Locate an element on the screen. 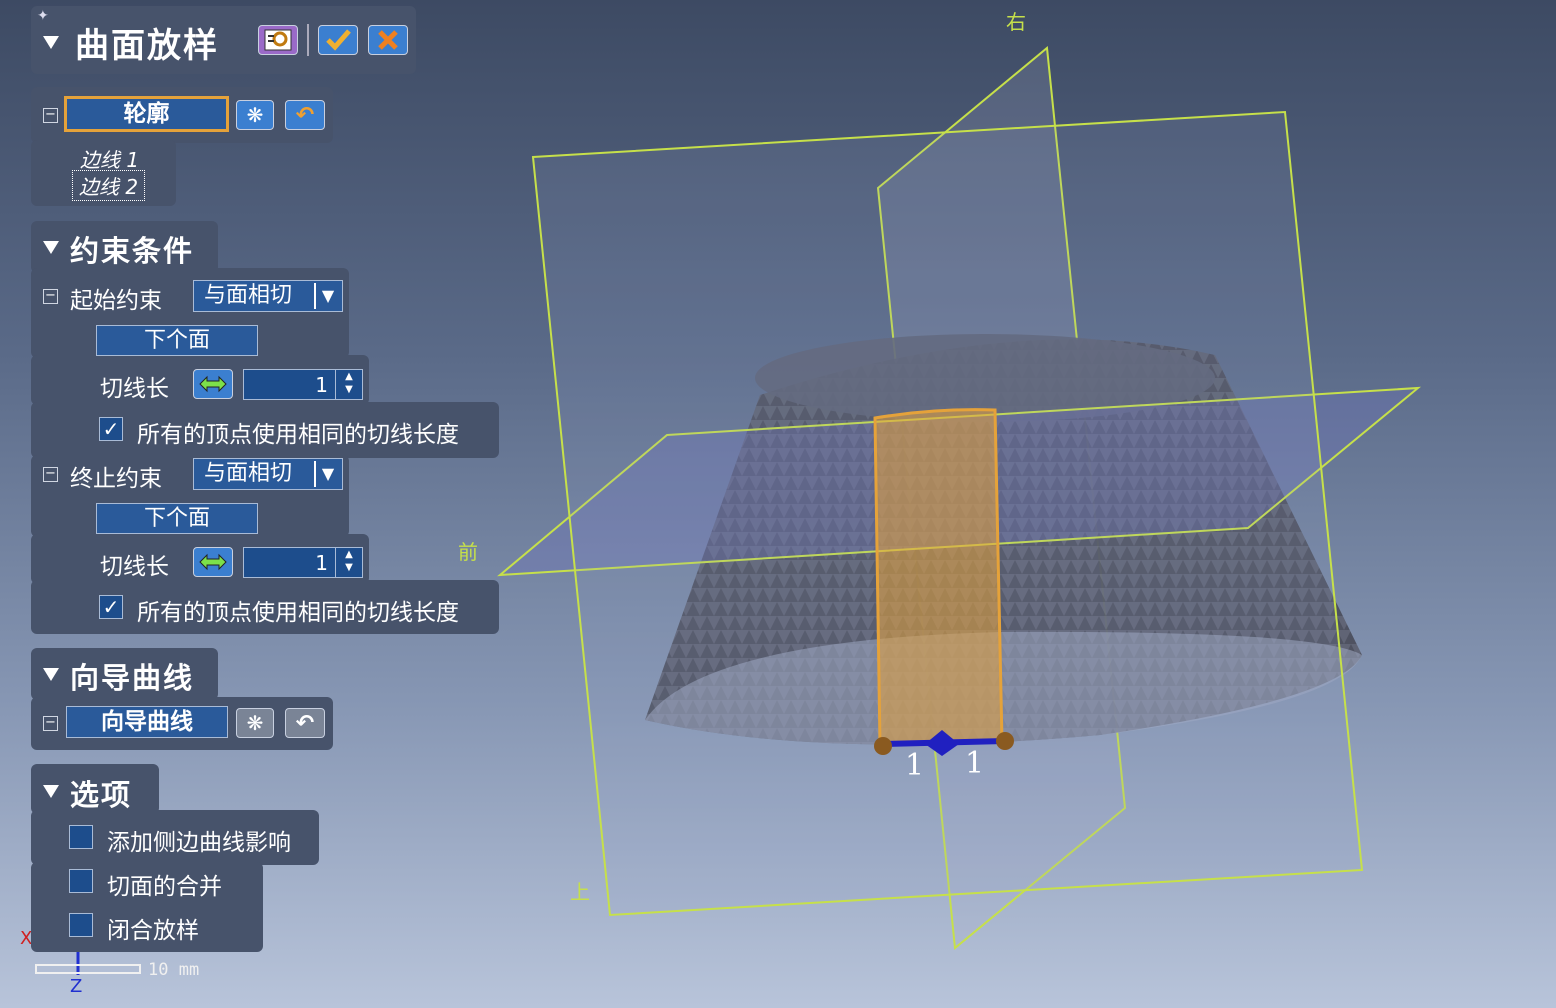 The width and height of the screenshot is (1556, 1008). end-tangent-value: 1 is located at coordinates (321, 563).